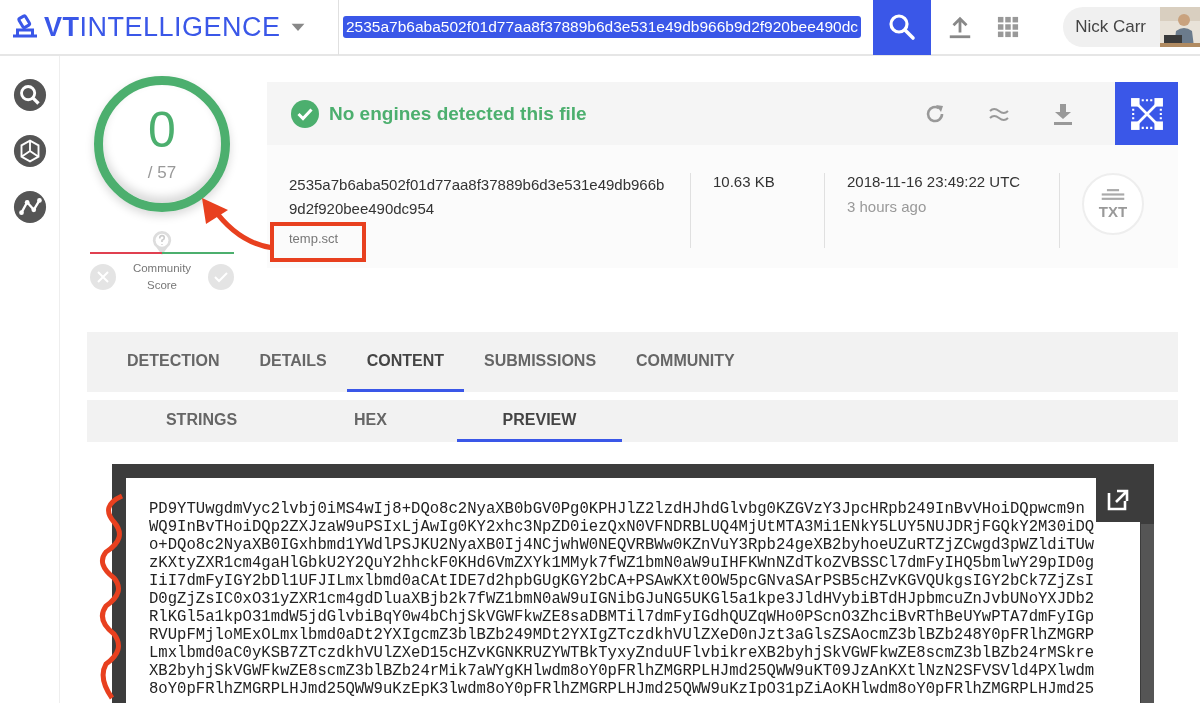 This screenshot has width=1200, height=703. I want to click on download-icon, so click(1063, 113).